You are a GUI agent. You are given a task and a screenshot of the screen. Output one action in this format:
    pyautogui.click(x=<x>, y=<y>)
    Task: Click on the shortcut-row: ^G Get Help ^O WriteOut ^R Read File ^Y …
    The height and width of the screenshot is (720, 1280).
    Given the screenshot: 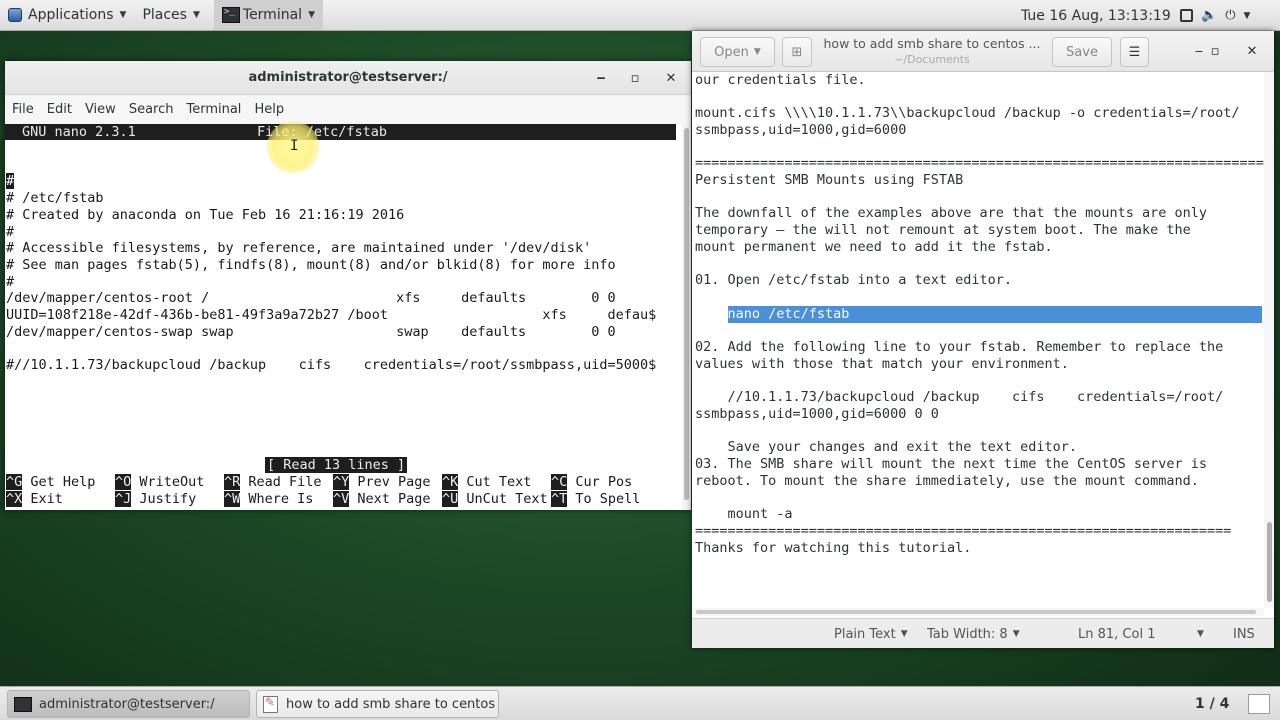 What is the action you would take?
    pyautogui.click(x=341, y=482)
    